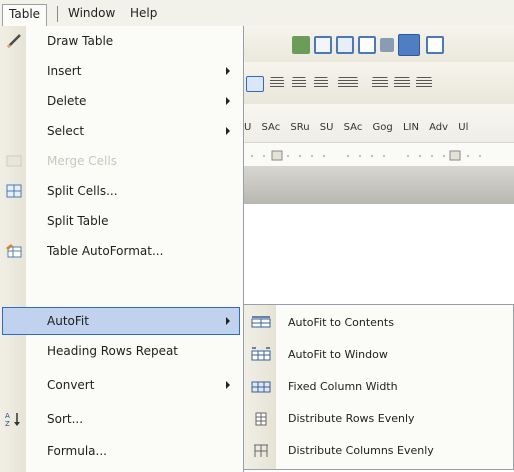 The height and width of the screenshot is (472, 514). Describe the element at coordinates (261, 322) in the screenshot. I see `autofit-contents-icon` at that location.